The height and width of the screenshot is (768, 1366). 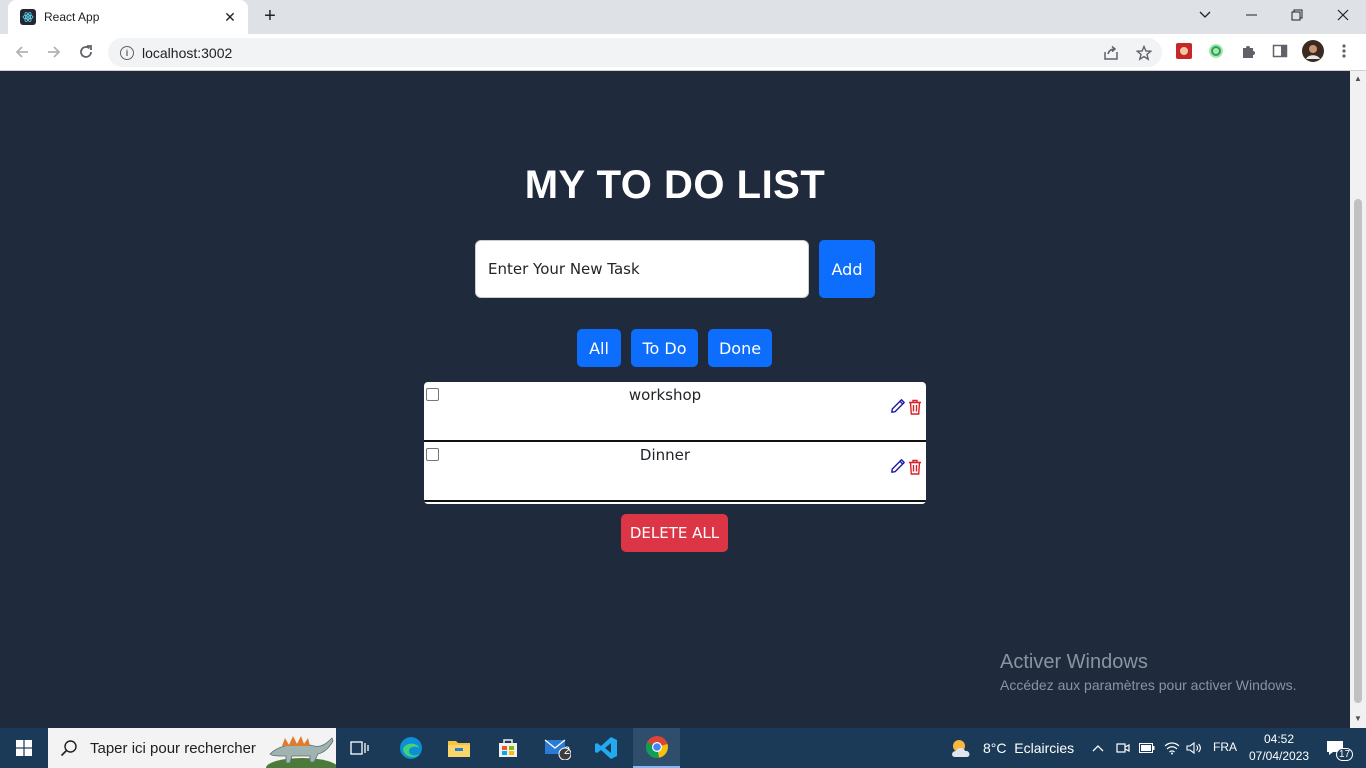 What do you see at coordinates (606, 748) in the screenshot?
I see `vscode-icon` at bounding box center [606, 748].